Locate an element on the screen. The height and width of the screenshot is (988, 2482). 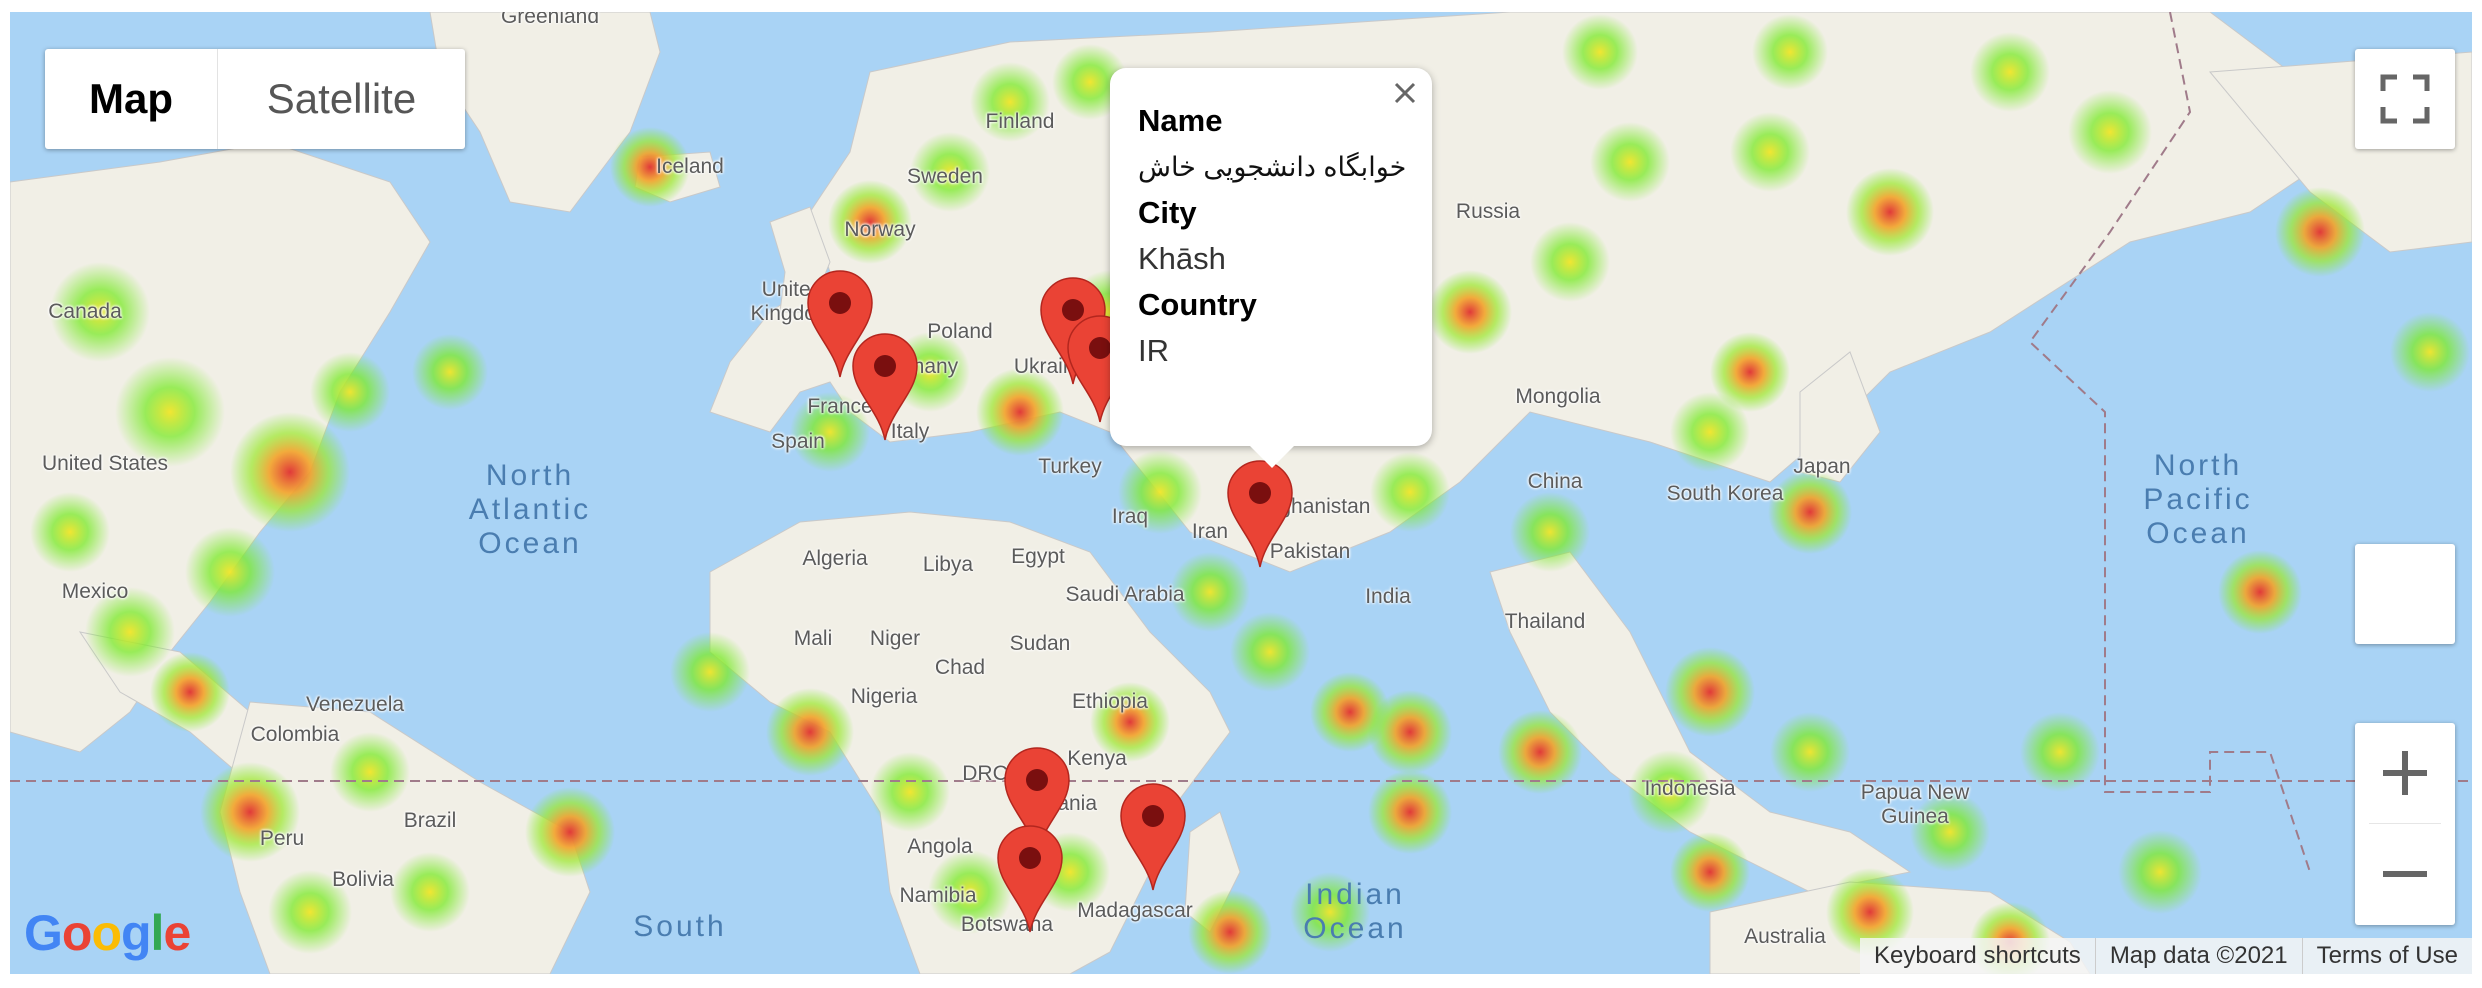
name-label: Name is located at coordinates (1180, 120).